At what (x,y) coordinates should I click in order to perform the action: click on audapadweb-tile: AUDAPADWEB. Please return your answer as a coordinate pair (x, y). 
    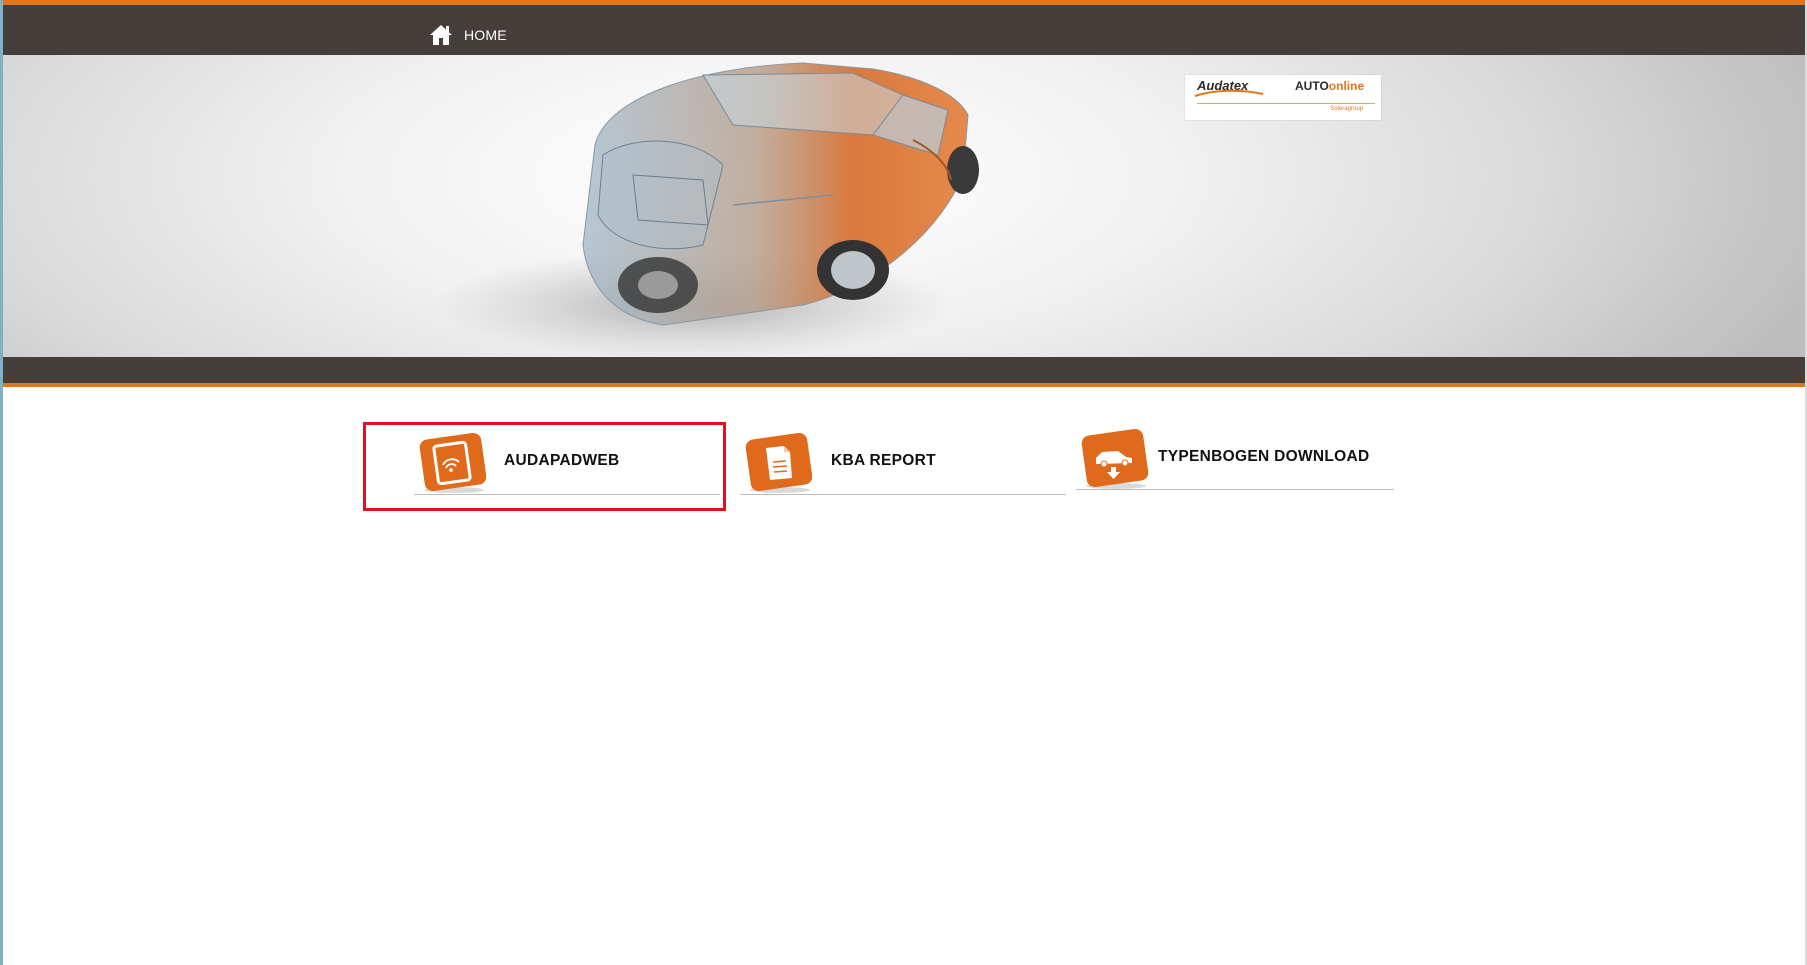
    Looking at the image, I should click on (567, 463).